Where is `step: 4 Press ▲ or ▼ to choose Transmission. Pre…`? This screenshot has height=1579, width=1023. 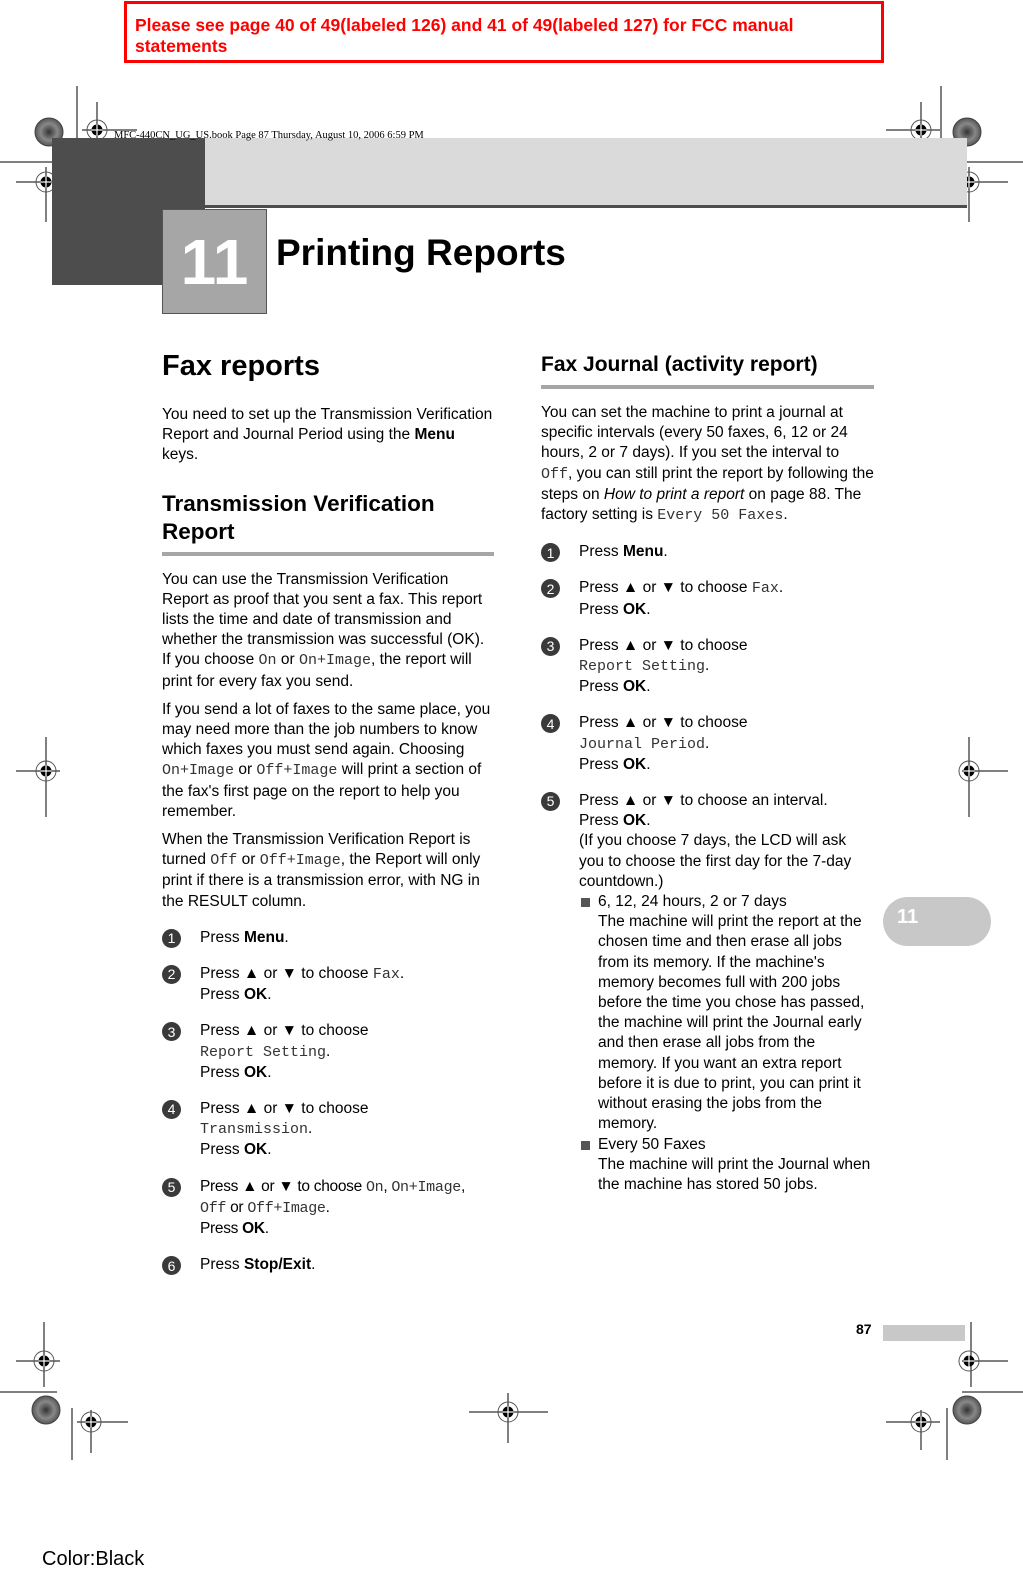
step: 4 Press ▲ or ▼ to choose Transmission. Pre… is located at coordinates (328, 1130).